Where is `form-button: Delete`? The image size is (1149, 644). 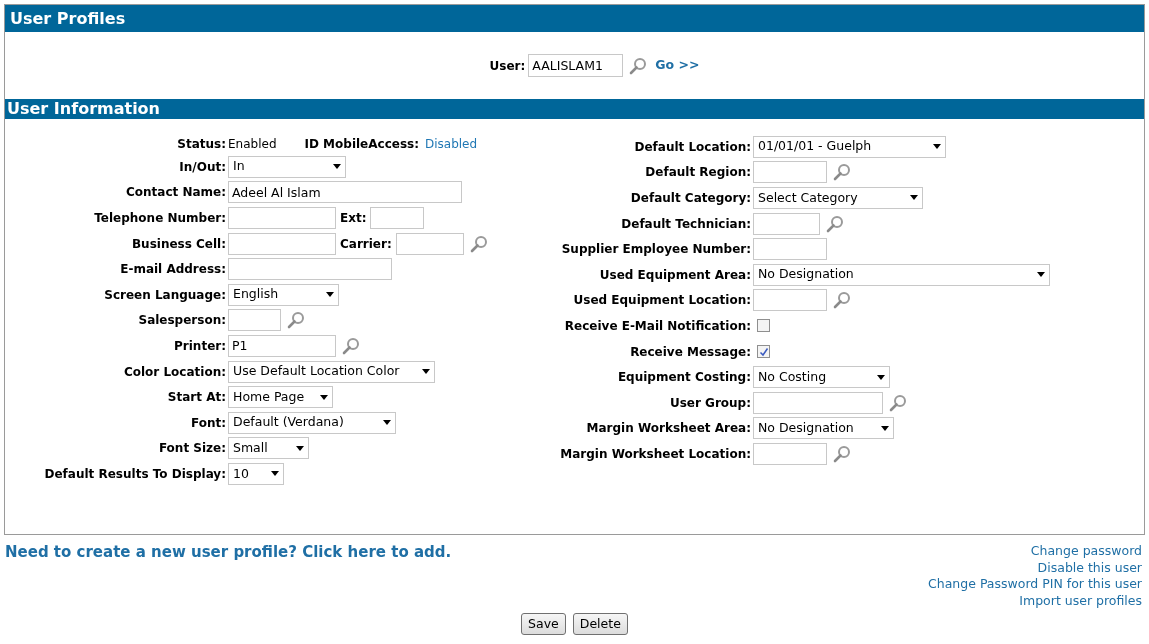
form-button: Delete is located at coordinates (600, 624).